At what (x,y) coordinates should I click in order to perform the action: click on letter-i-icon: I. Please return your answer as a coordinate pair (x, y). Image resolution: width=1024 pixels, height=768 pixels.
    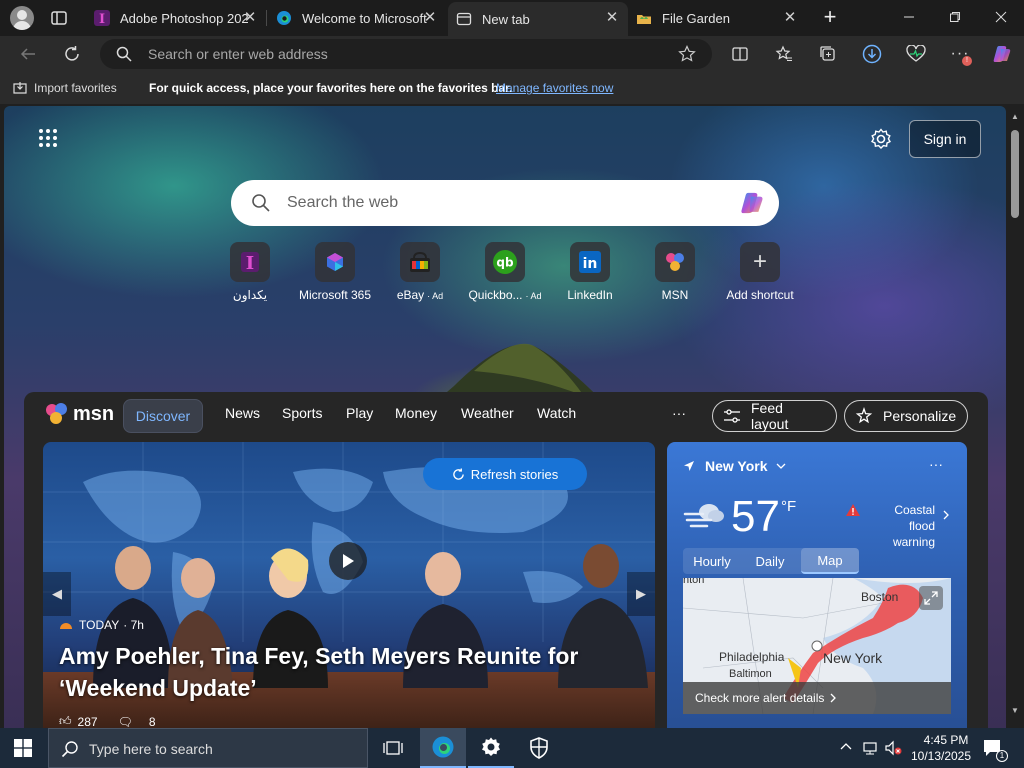
    Looking at the image, I should click on (102, 18).